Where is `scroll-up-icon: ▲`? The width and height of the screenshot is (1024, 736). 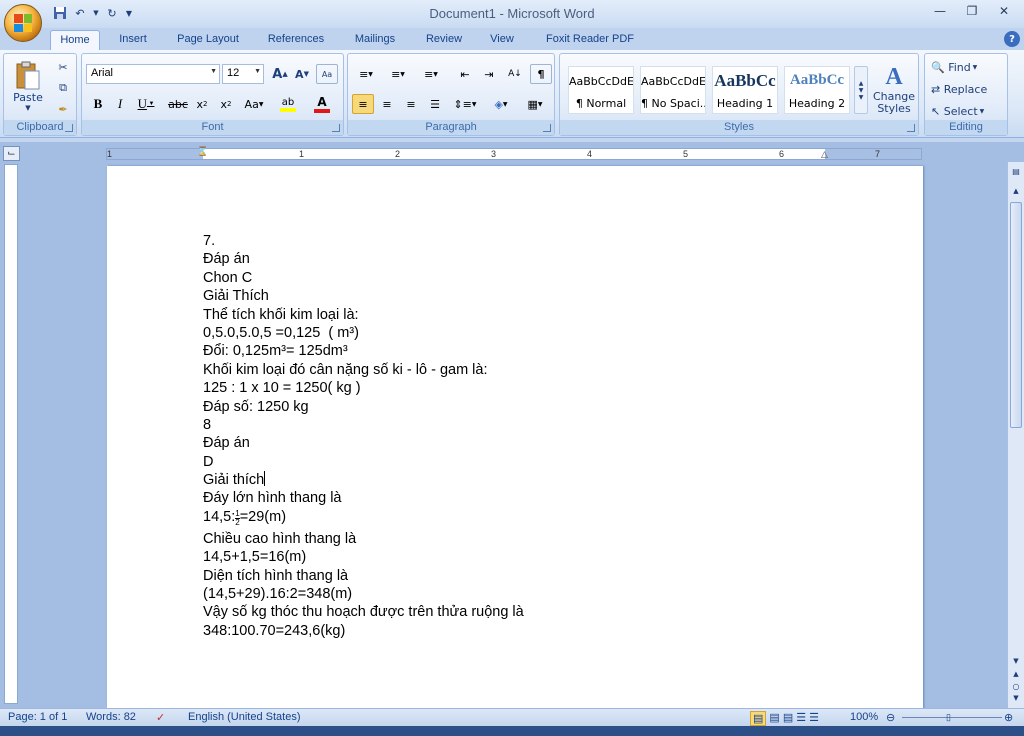
scroll-up-icon: ▲ is located at coordinates (1016, 191).